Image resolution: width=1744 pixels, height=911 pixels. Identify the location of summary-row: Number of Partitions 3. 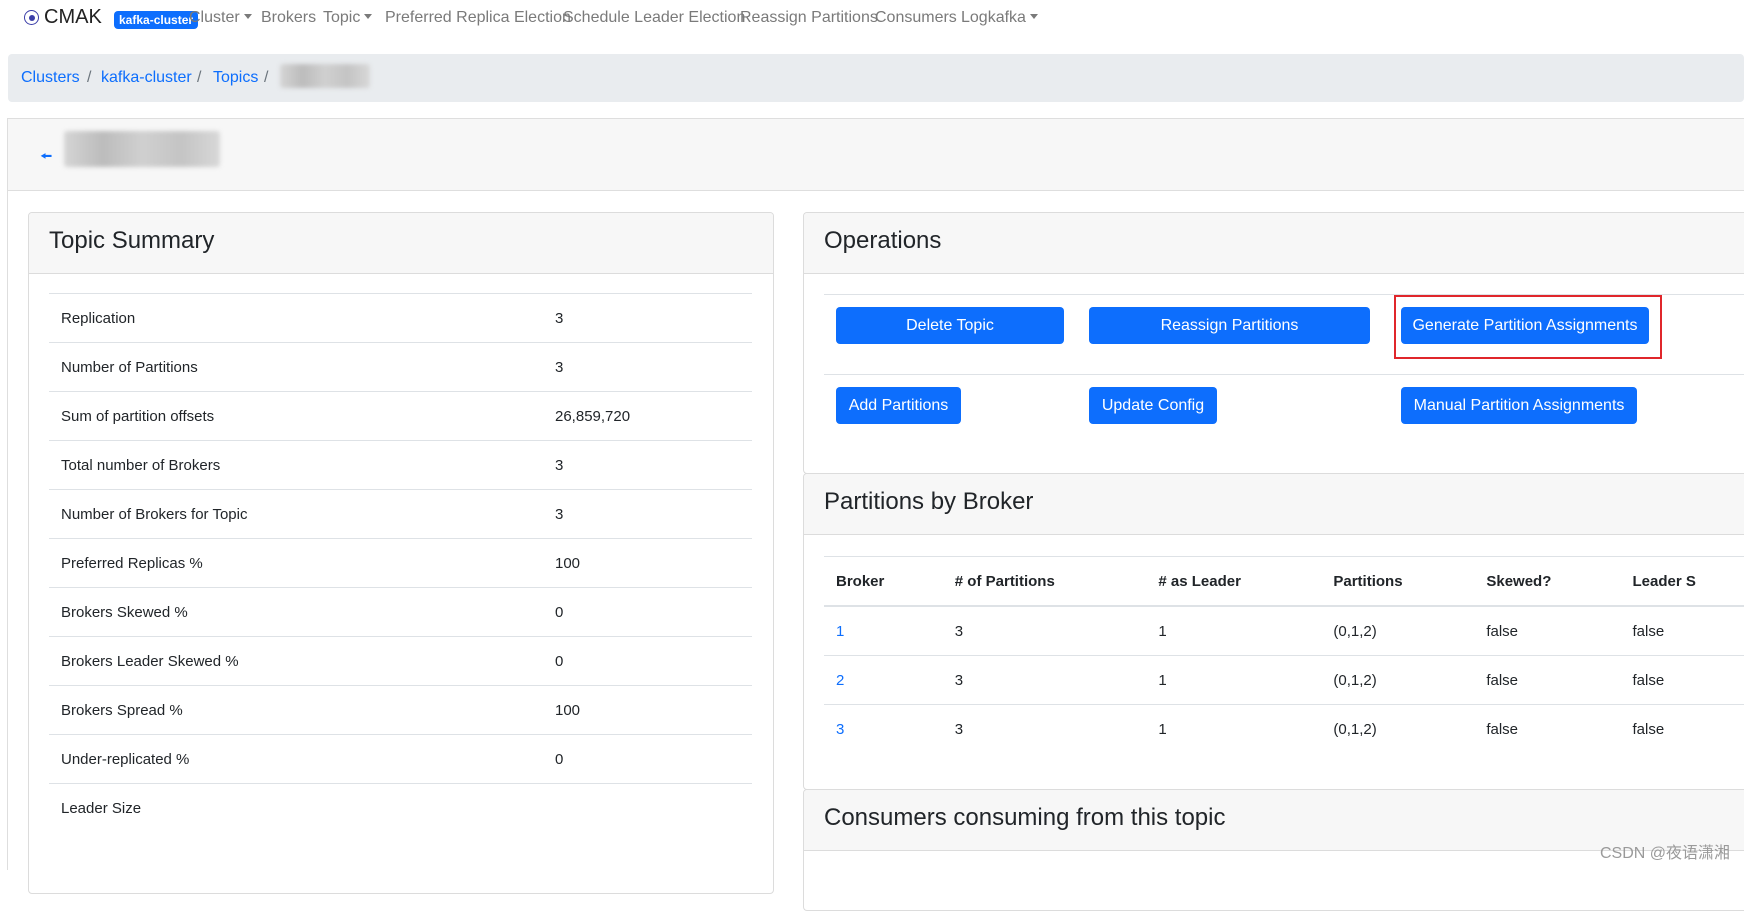
(400, 367).